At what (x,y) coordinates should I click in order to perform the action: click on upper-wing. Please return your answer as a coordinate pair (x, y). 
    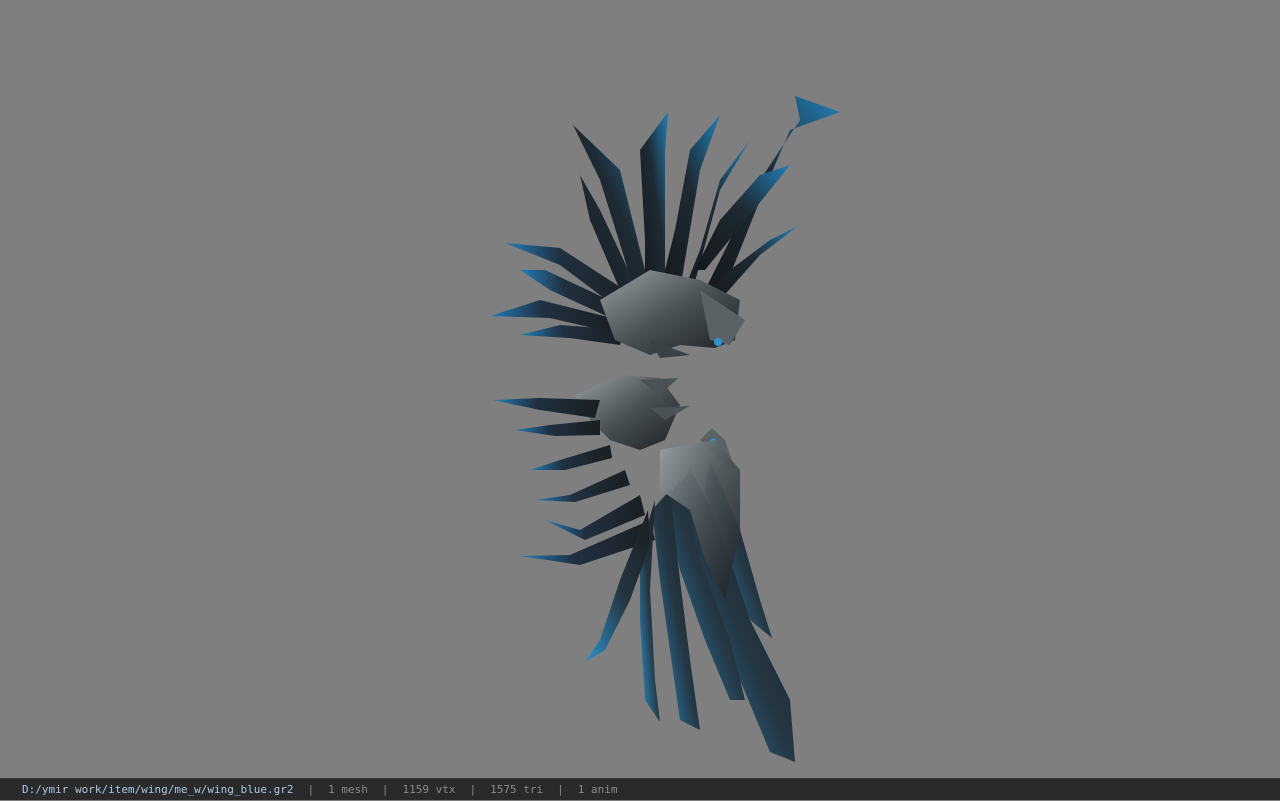
    Looking at the image, I should click on (665, 227).